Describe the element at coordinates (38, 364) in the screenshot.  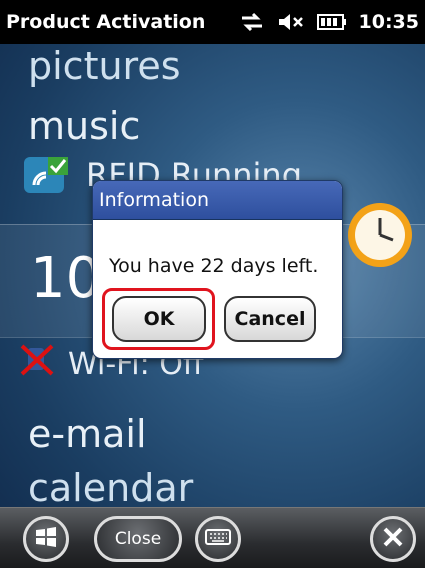
I see `wifi-off-icon` at that location.